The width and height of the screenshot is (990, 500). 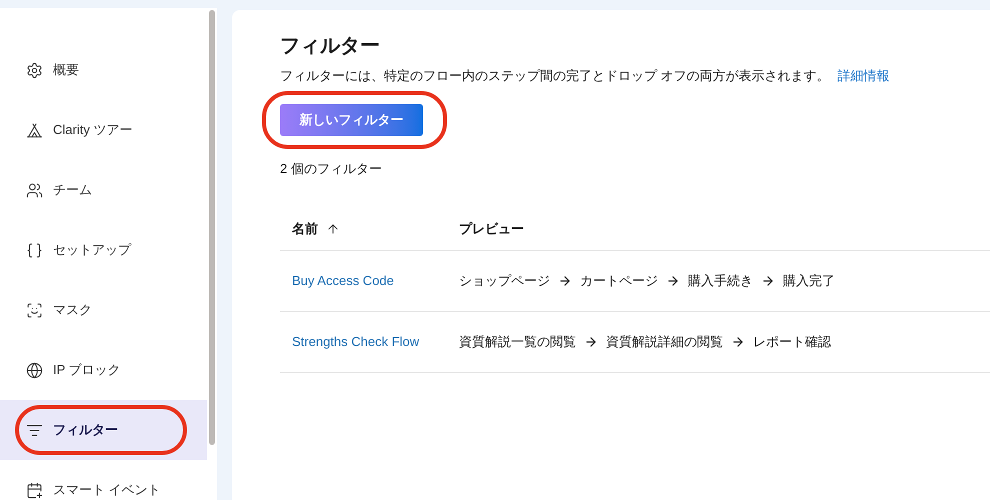 What do you see at coordinates (363, 229) in the screenshot?
I see `column-header: 名前` at bounding box center [363, 229].